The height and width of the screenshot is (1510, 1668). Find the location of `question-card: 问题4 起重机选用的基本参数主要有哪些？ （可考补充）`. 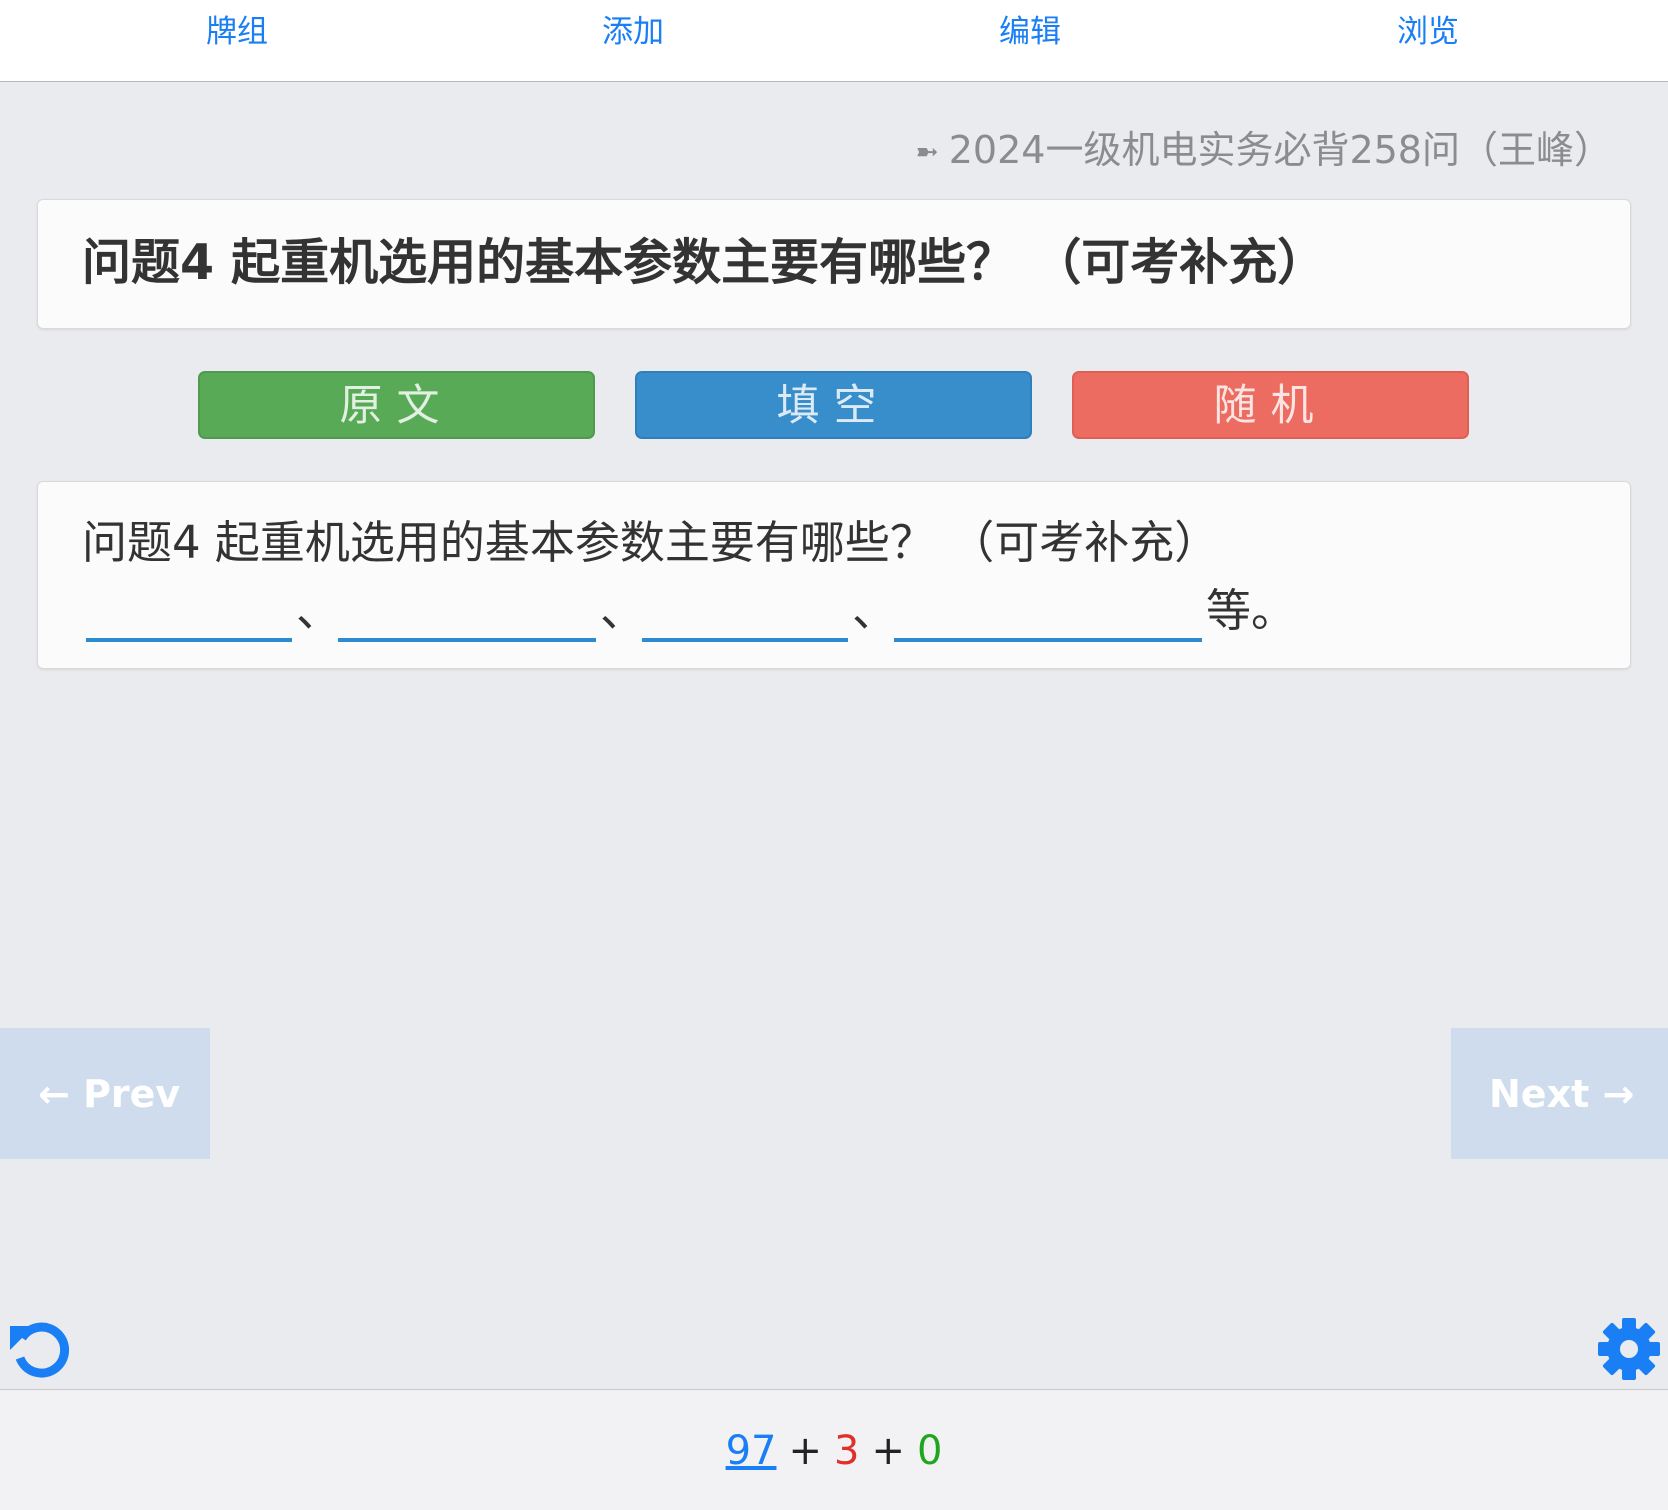

question-card: 问题4 起重机选用的基本参数主要有哪些？ （可考补充） is located at coordinates (834, 264).